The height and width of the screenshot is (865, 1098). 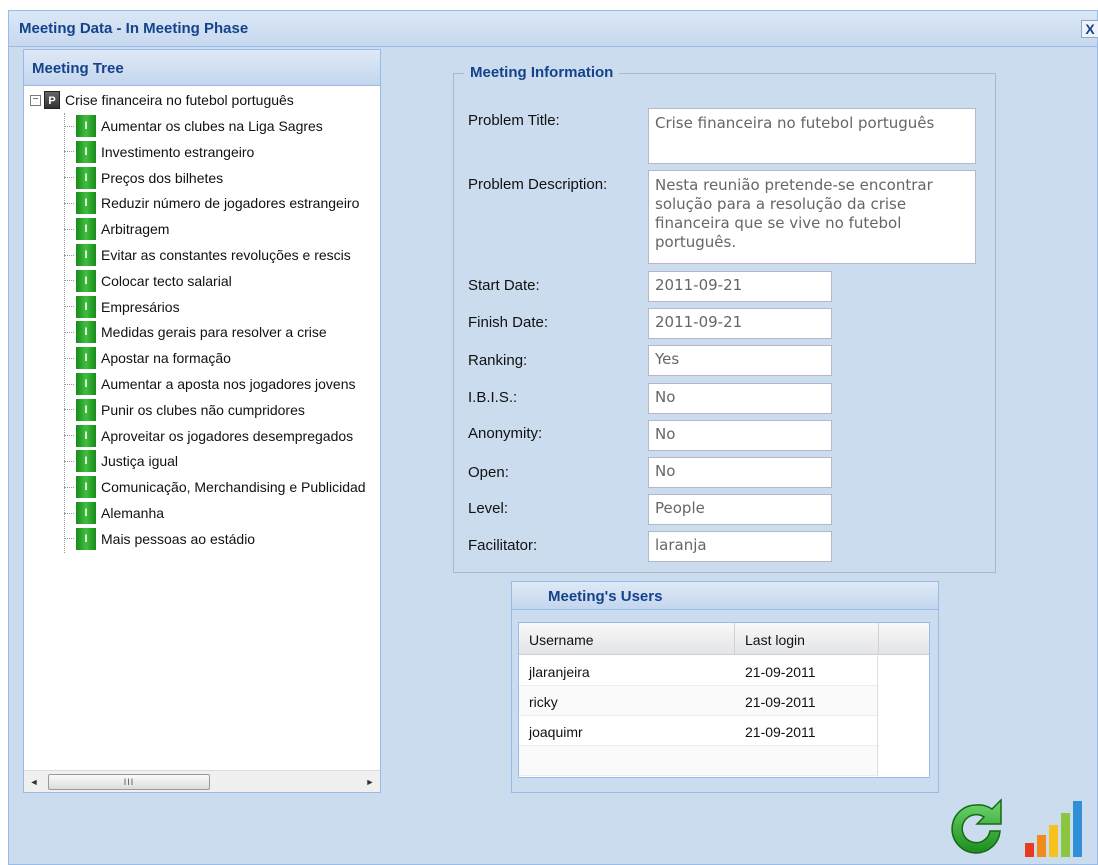 I want to click on close-button: X, so click(x=1089, y=29).